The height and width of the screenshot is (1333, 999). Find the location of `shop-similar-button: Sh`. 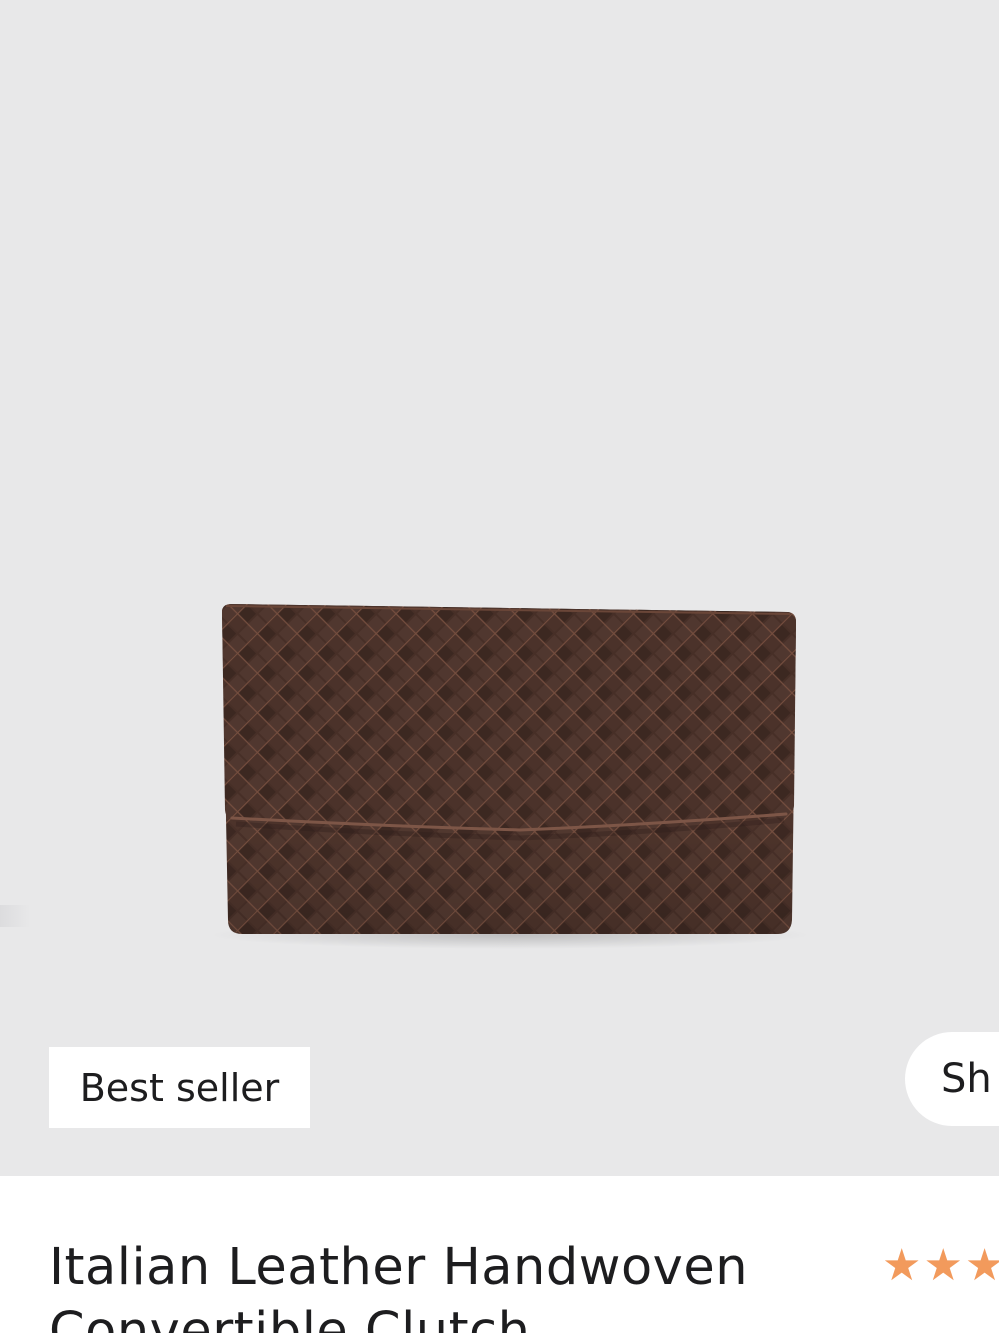

shop-similar-button: Sh is located at coordinates (952, 1079).